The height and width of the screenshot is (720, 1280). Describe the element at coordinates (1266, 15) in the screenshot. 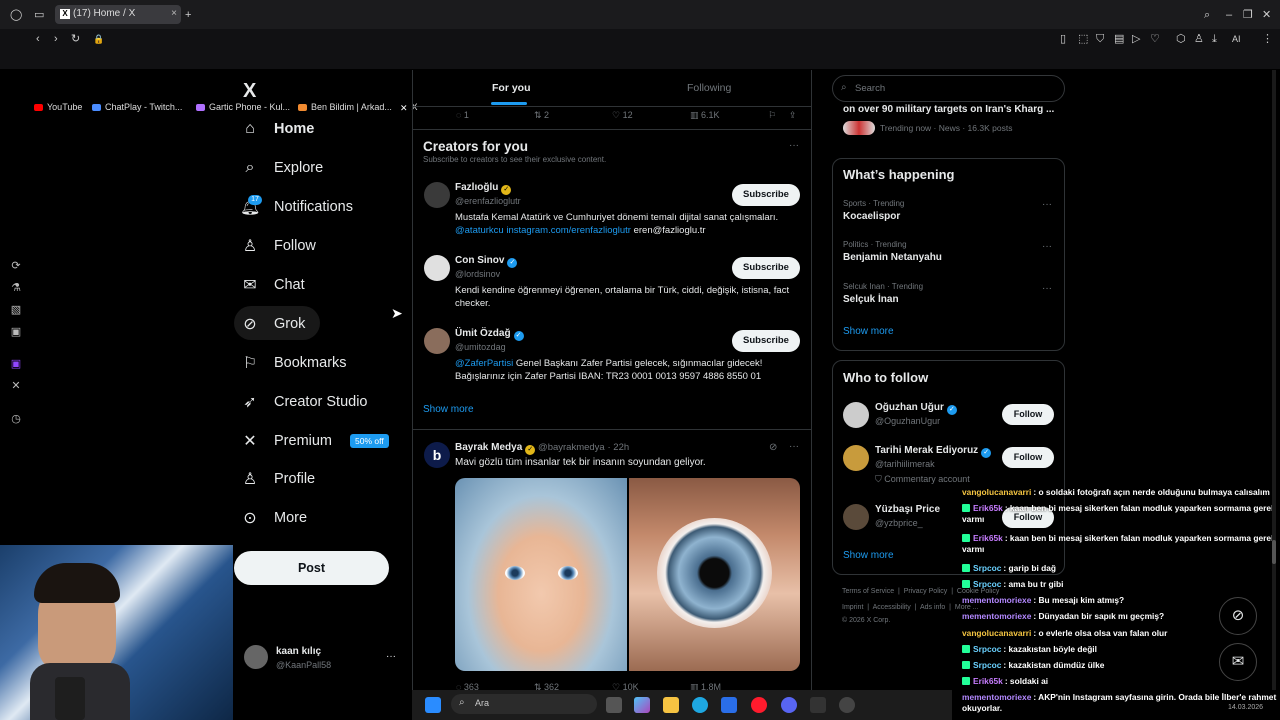

I see `close-window-icon: ✕` at that location.